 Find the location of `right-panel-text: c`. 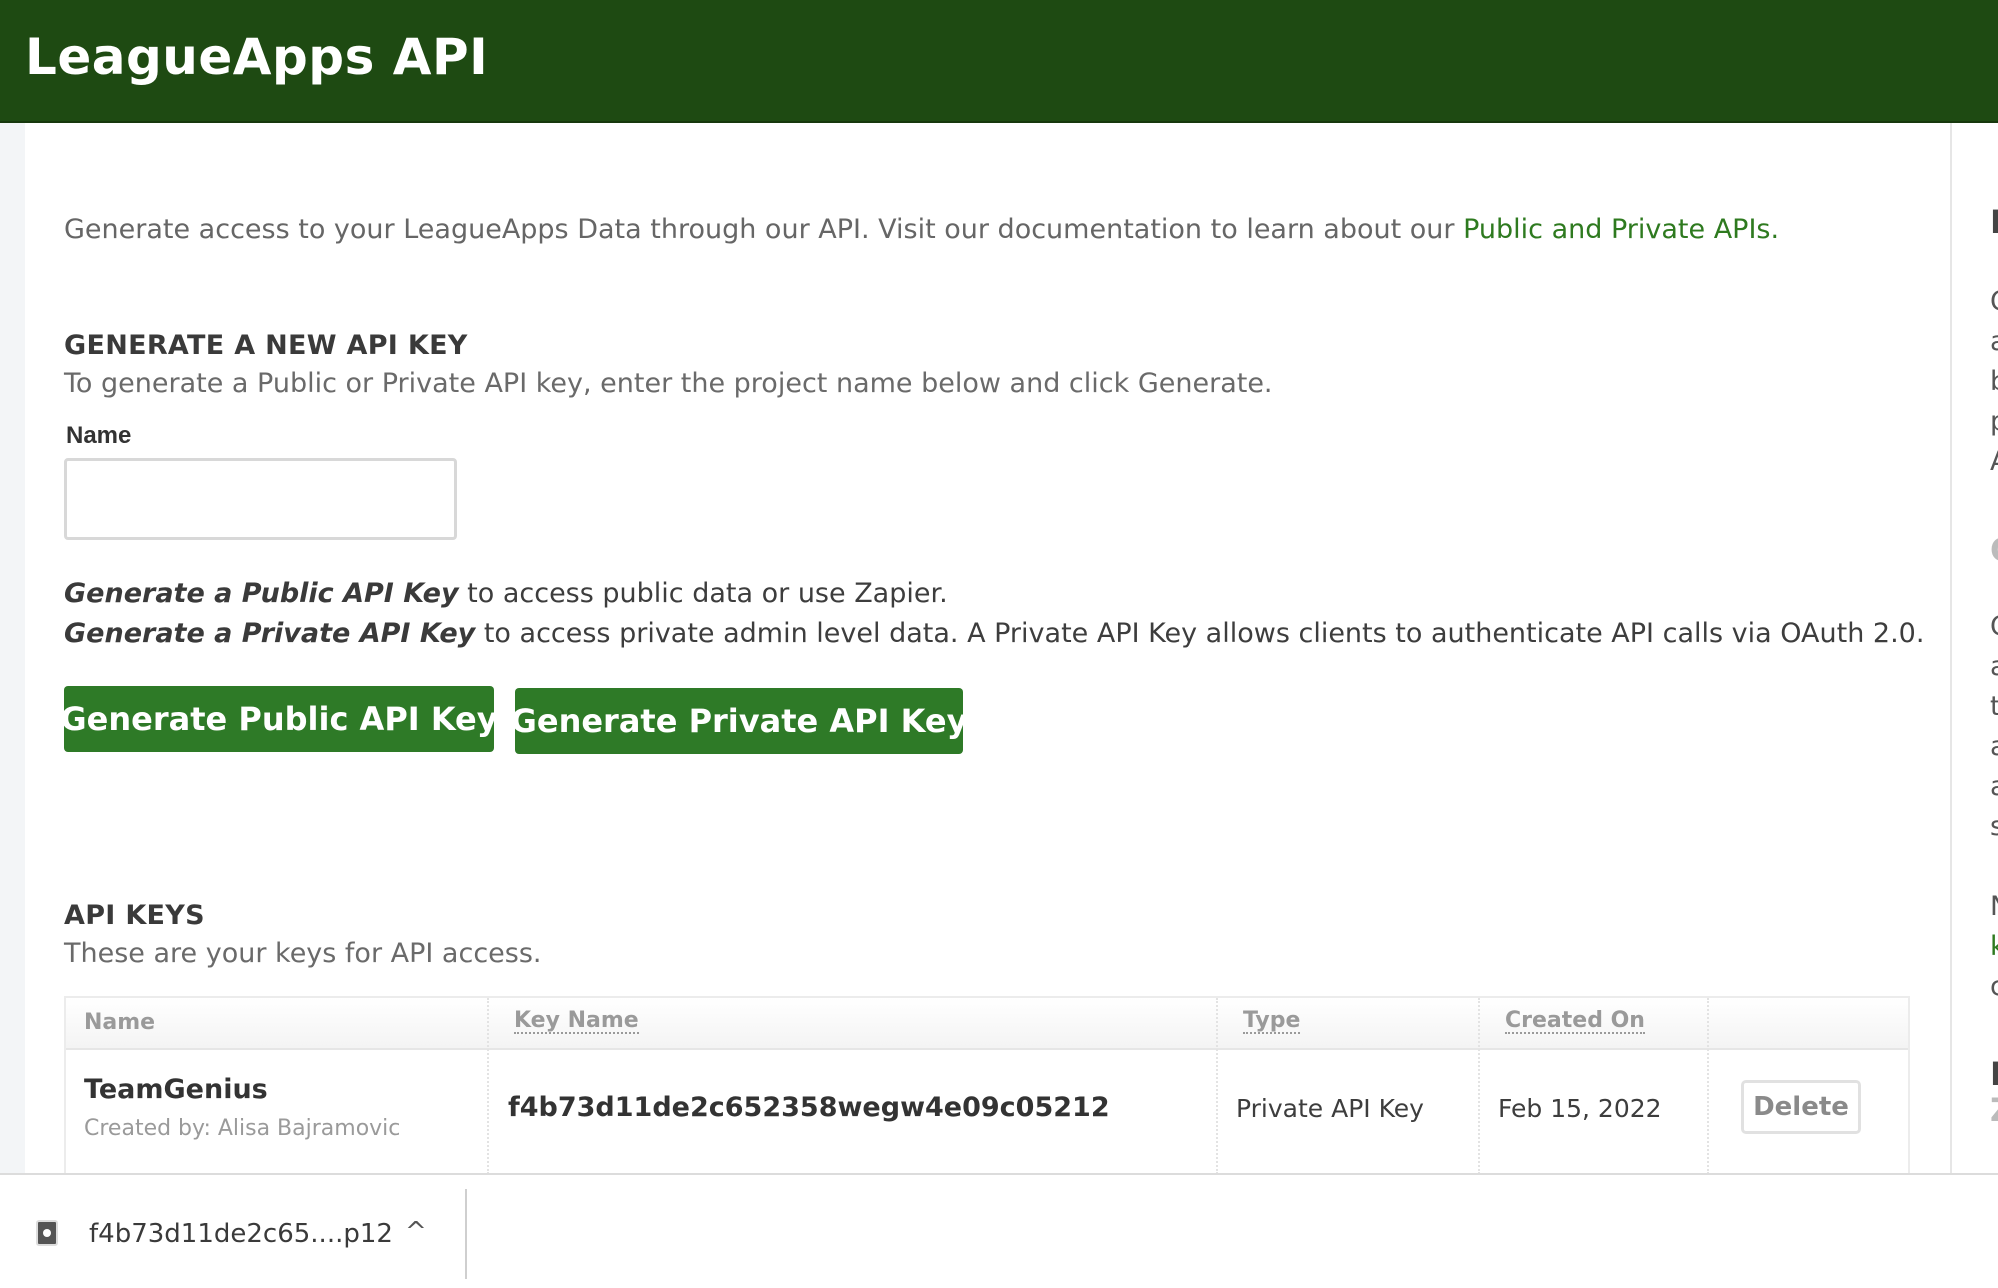

right-panel-text: c is located at coordinates (1994, 986).